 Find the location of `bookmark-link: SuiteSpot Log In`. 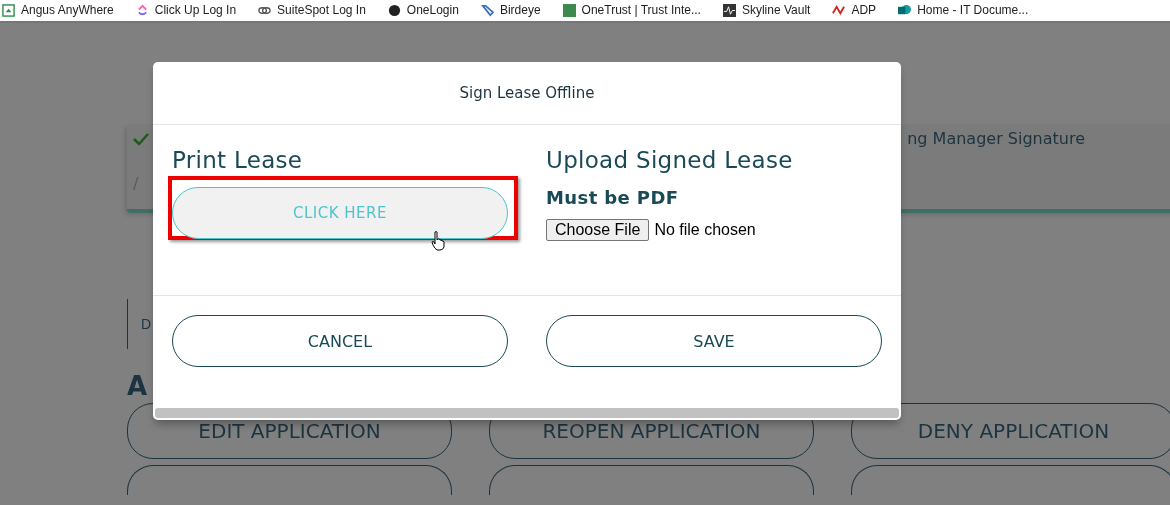

bookmark-link: SuiteSpot Log In is located at coordinates (321, 10).